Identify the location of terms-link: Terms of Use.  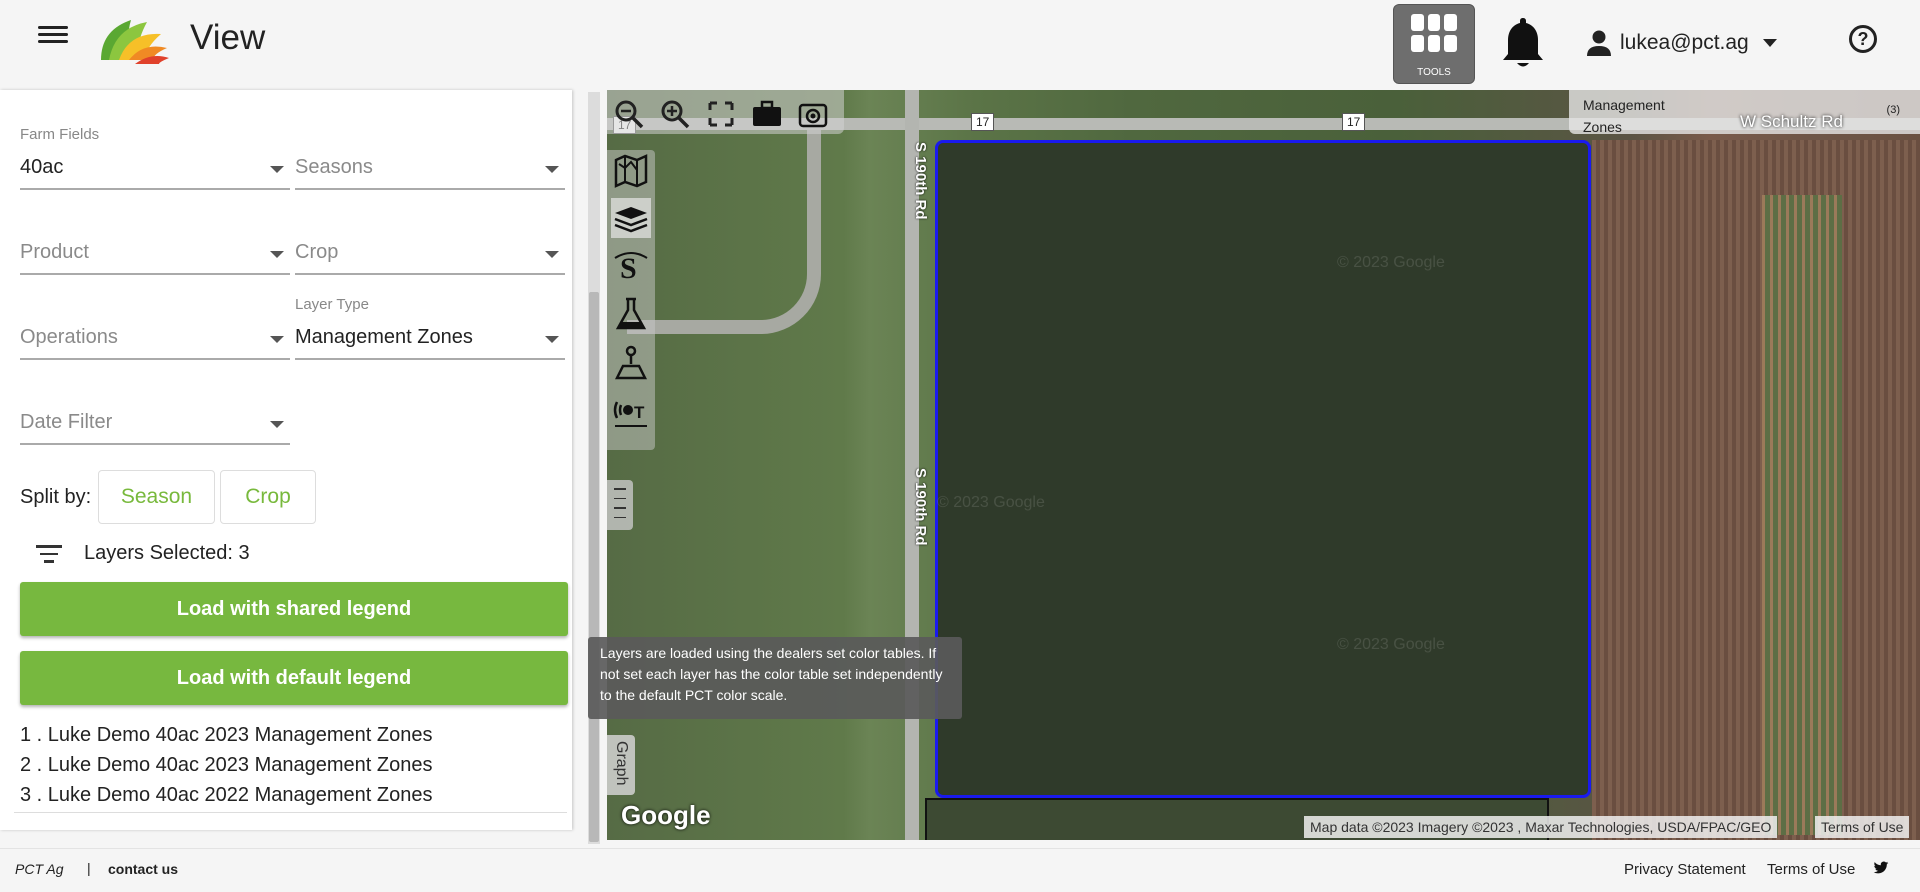
(1811, 869).